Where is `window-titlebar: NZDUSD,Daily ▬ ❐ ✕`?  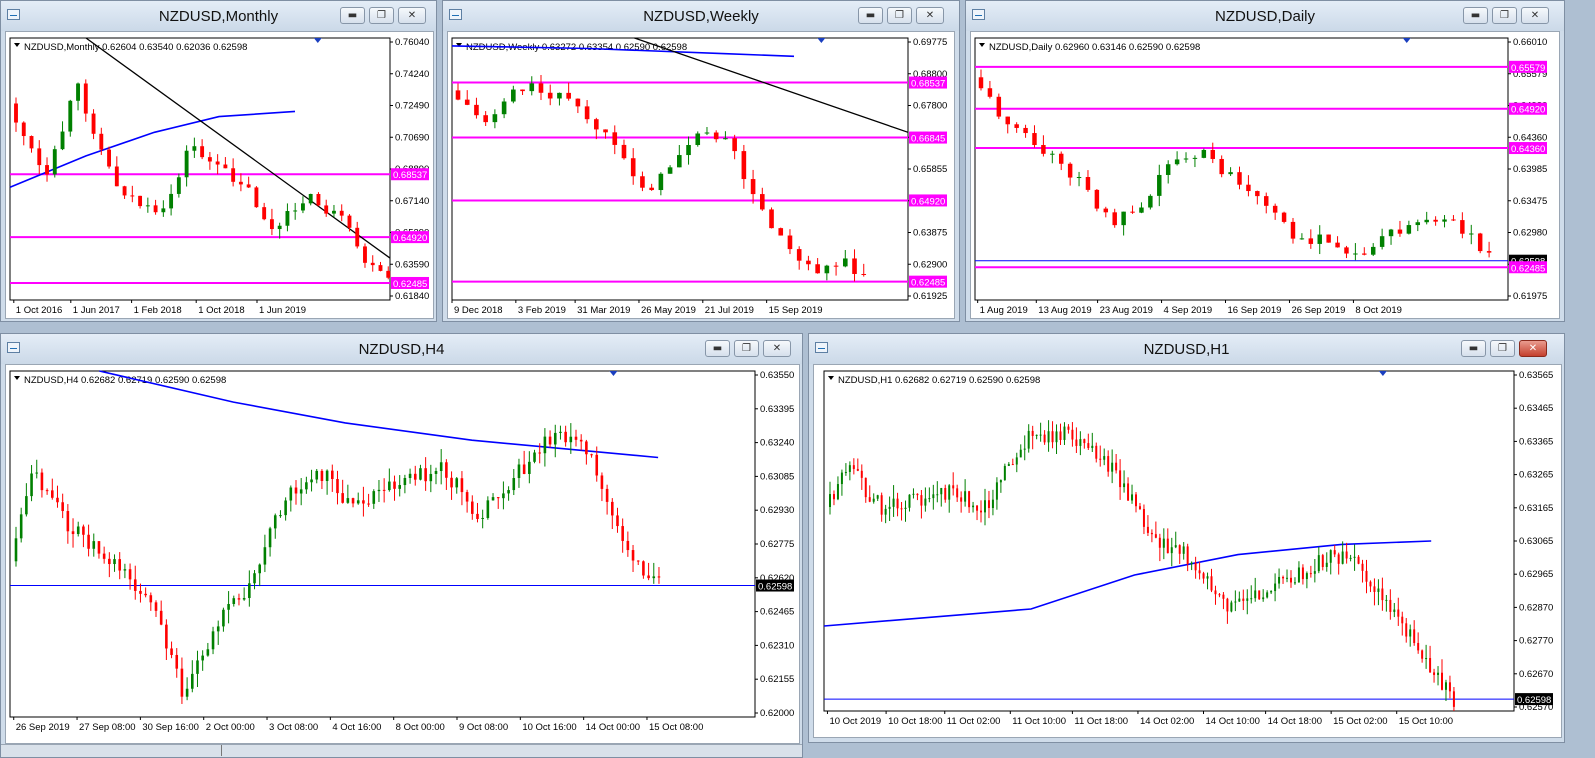
window-titlebar: NZDUSD,Daily ▬ ❐ ✕ is located at coordinates (1265, 16).